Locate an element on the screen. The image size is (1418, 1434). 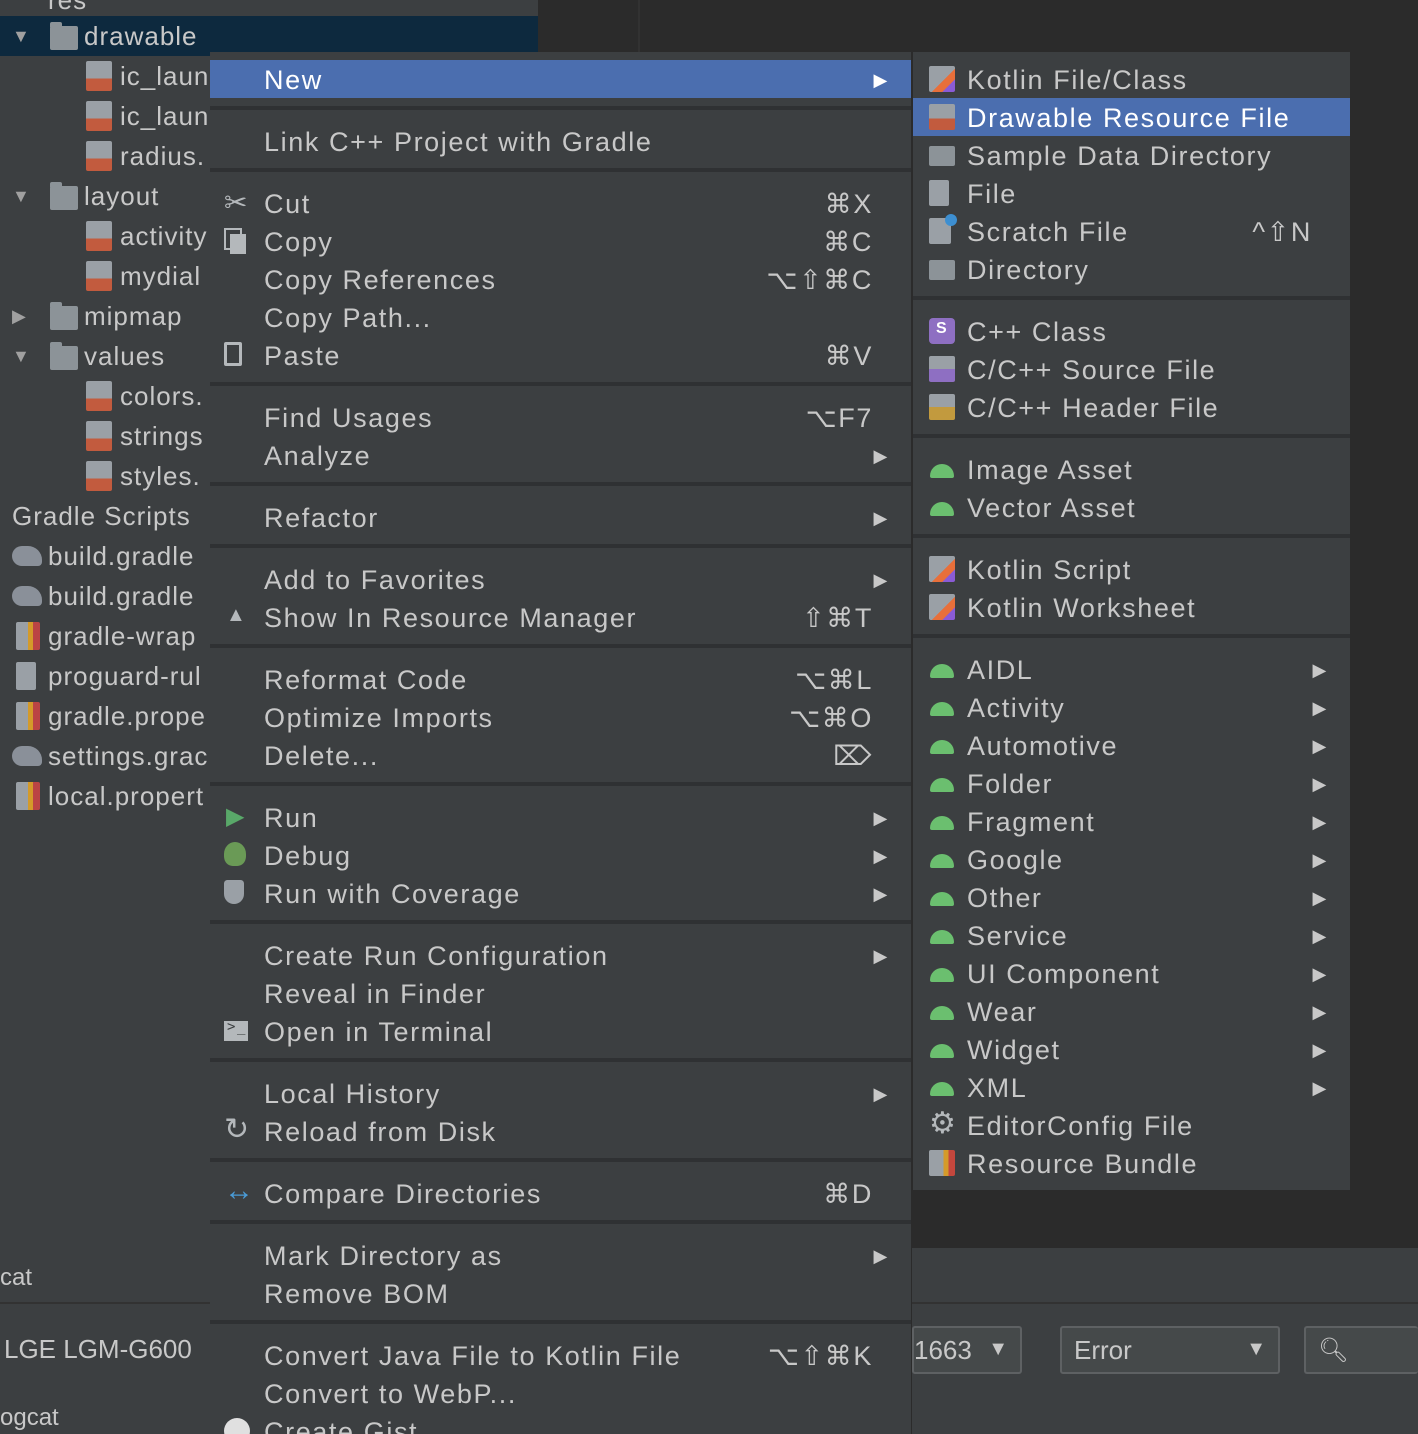
submenu-item-sample-data-directory: Sample Data Directory is located at coordinates (1131, 155).